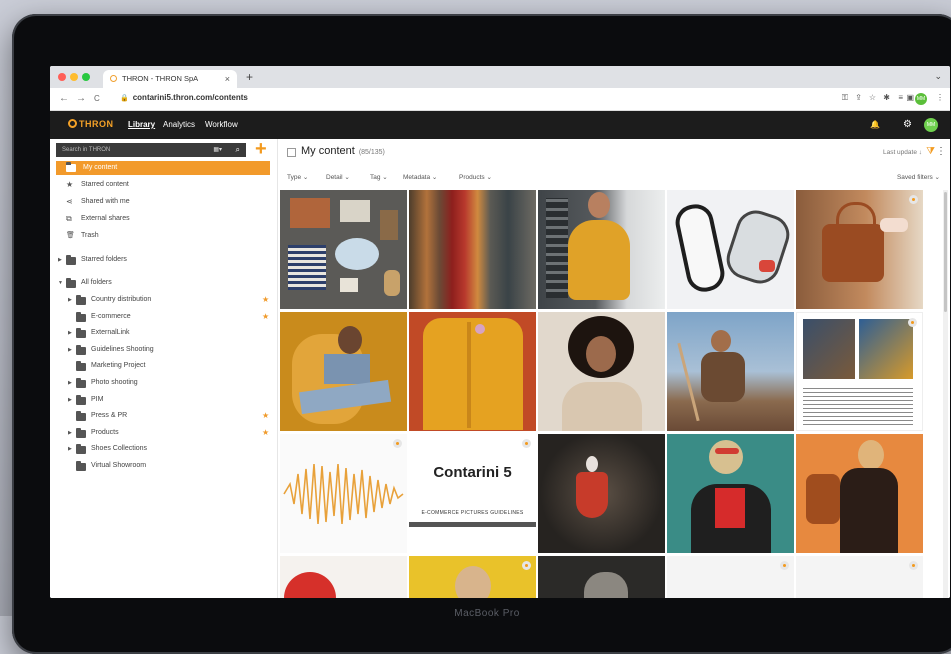 The width and height of the screenshot is (951, 654). Describe the element at coordinates (473, 582) in the screenshot. I see `face-shape` at that location.